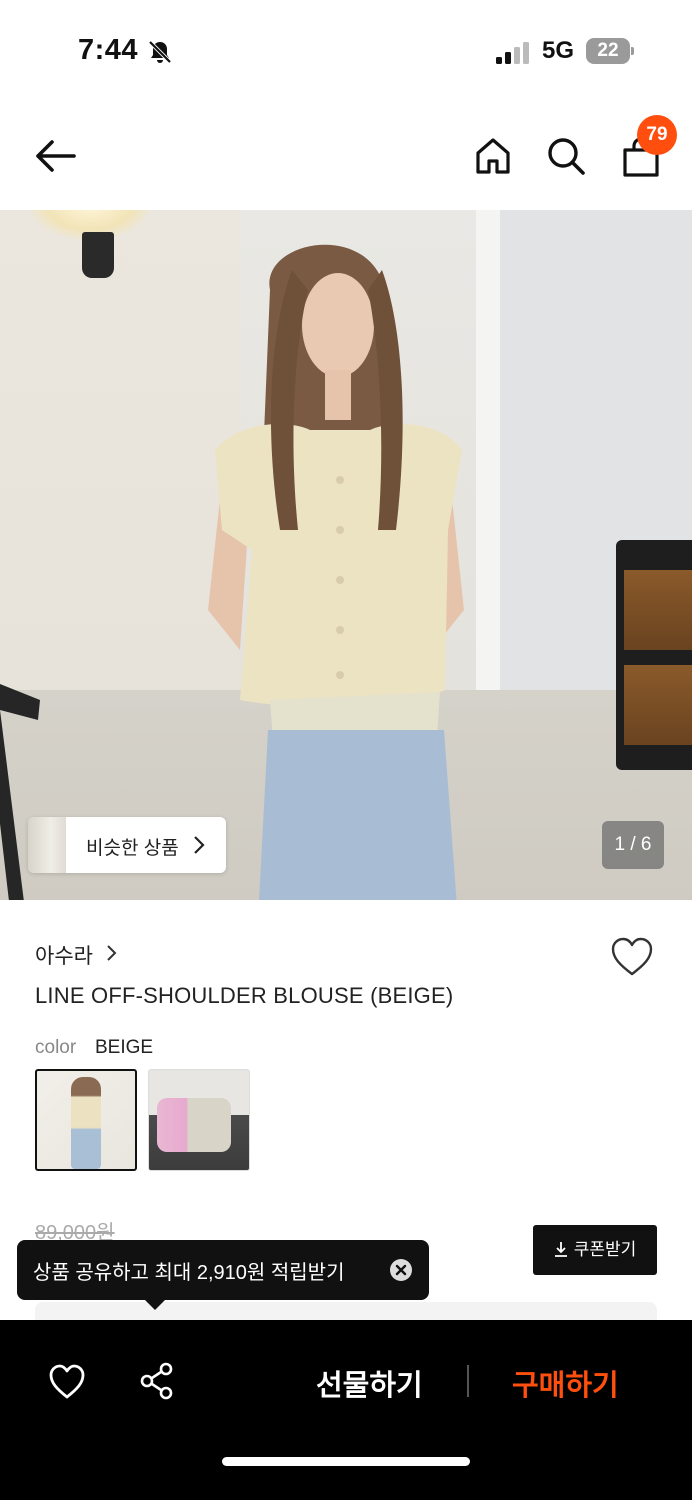 The image size is (692, 1500). I want to click on coupon-label: 쿠폰받기, so click(605, 1249).